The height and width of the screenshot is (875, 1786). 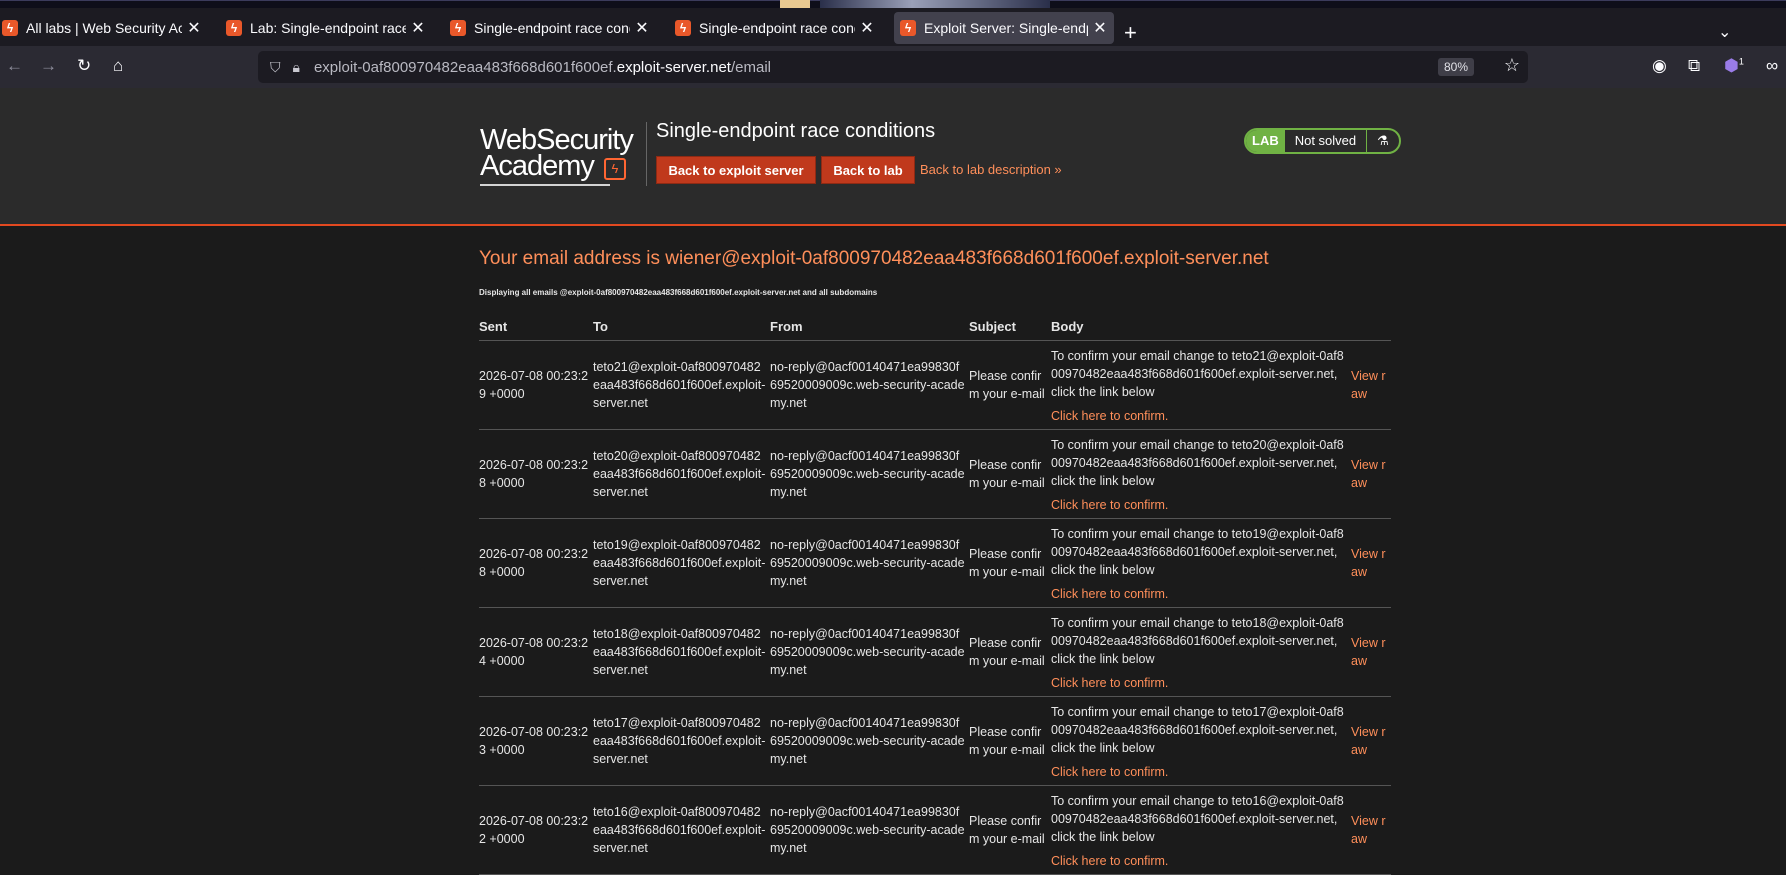 What do you see at coordinates (84, 66) in the screenshot?
I see `reload-icon: ↻` at bounding box center [84, 66].